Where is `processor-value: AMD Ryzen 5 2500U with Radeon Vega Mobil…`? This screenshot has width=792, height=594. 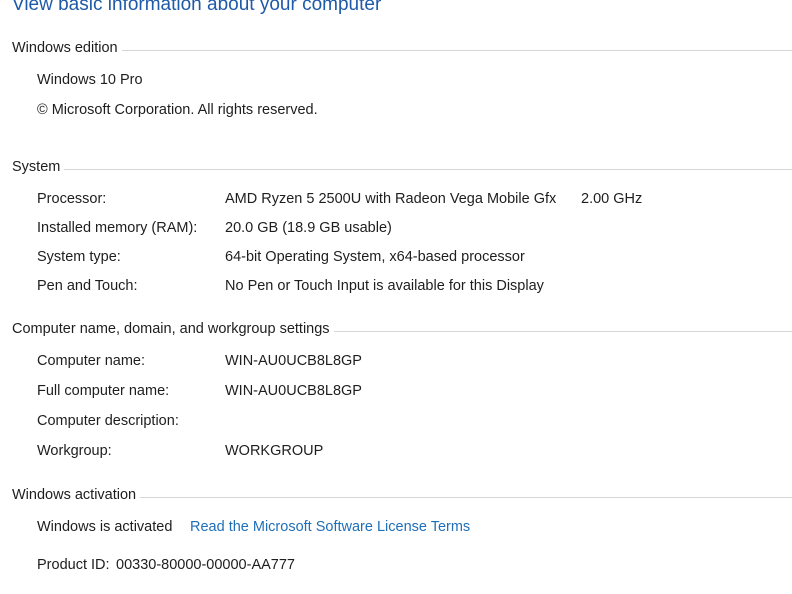 processor-value: AMD Ryzen 5 2500U with Radeon Vega Mobil… is located at coordinates (391, 199).